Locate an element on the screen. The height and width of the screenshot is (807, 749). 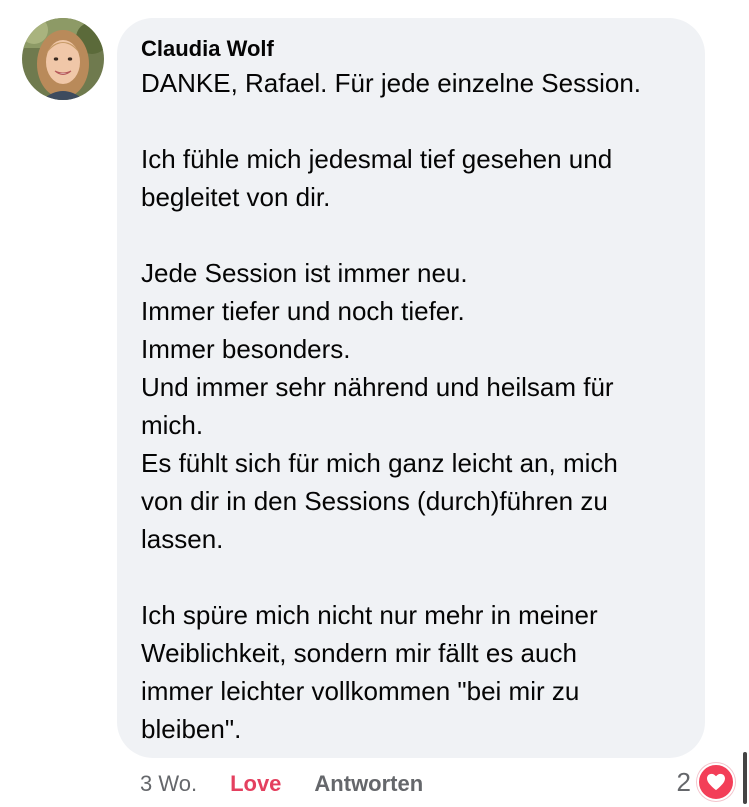
love-button: Love is located at coordinates (255, 784).